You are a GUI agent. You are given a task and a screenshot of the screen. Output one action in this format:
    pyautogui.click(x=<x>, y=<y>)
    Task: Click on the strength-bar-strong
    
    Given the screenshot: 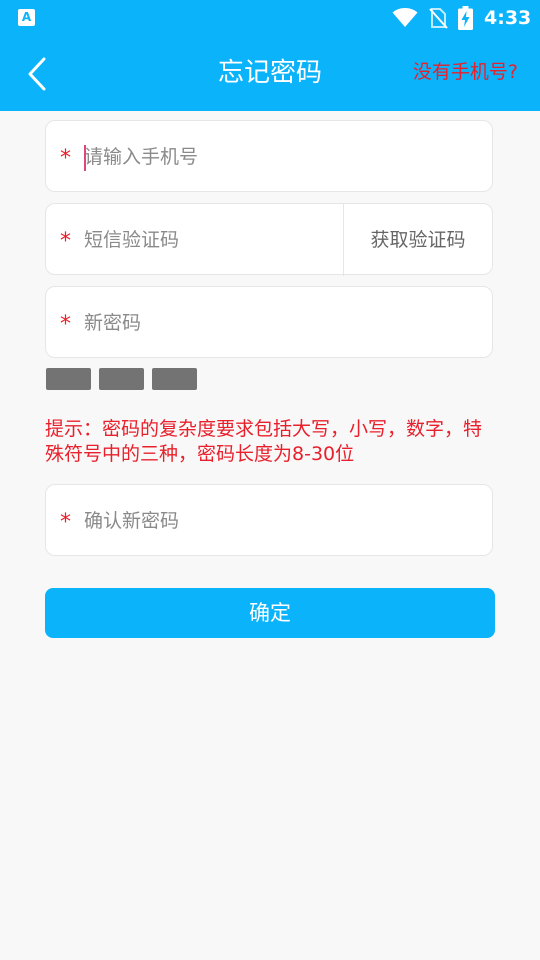 What is the action you would take?
    pyautogui.click(x=174, y=379)
    